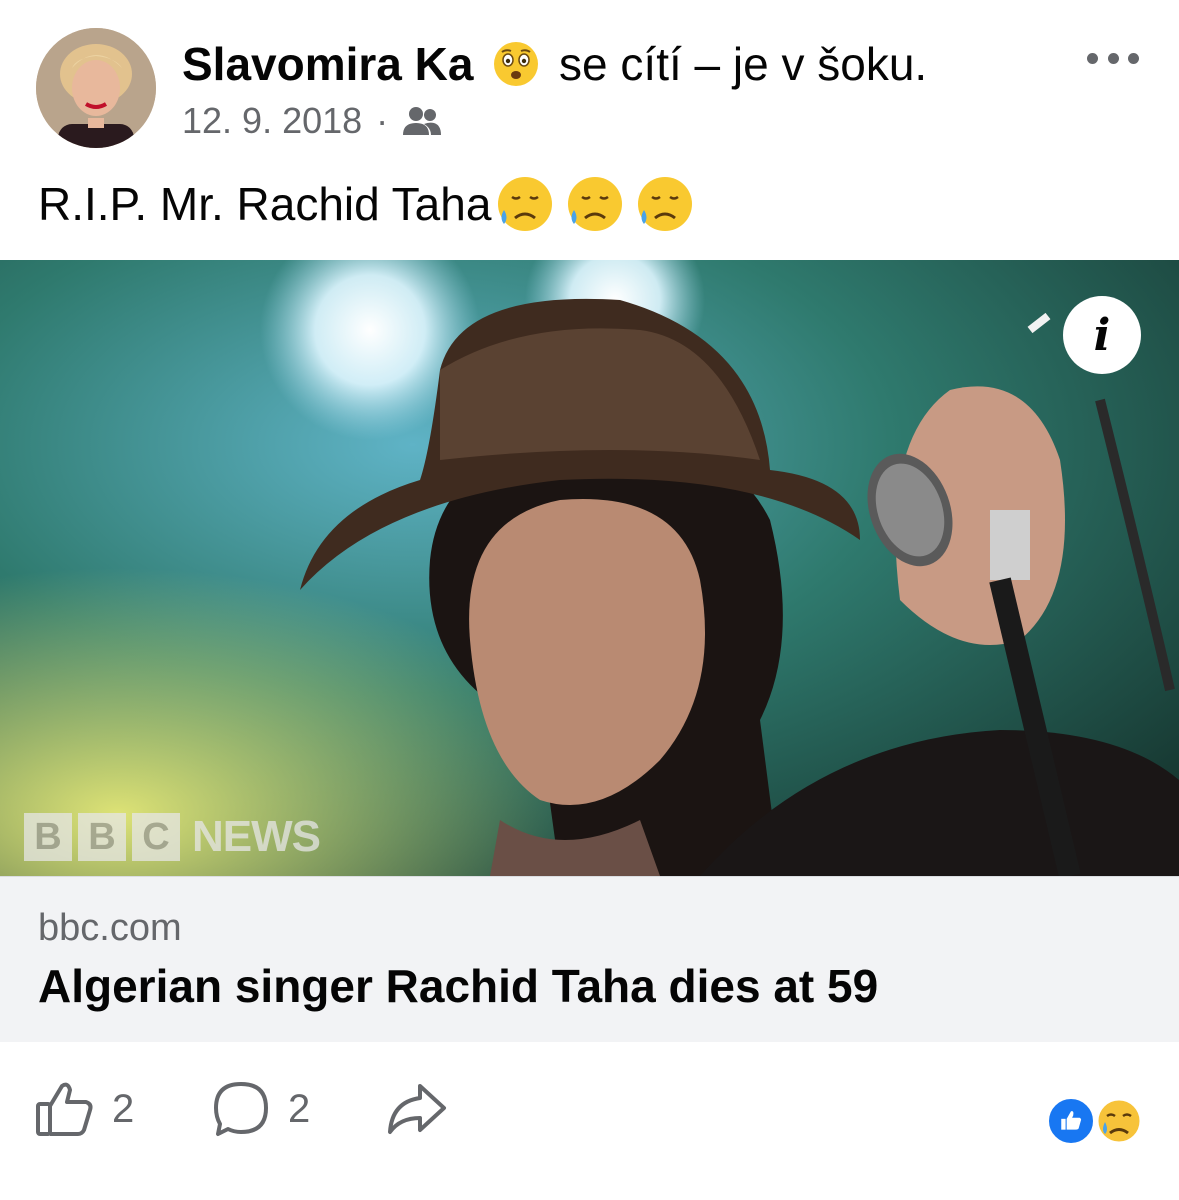  I want to click on friends-icon, so click(422, 121).